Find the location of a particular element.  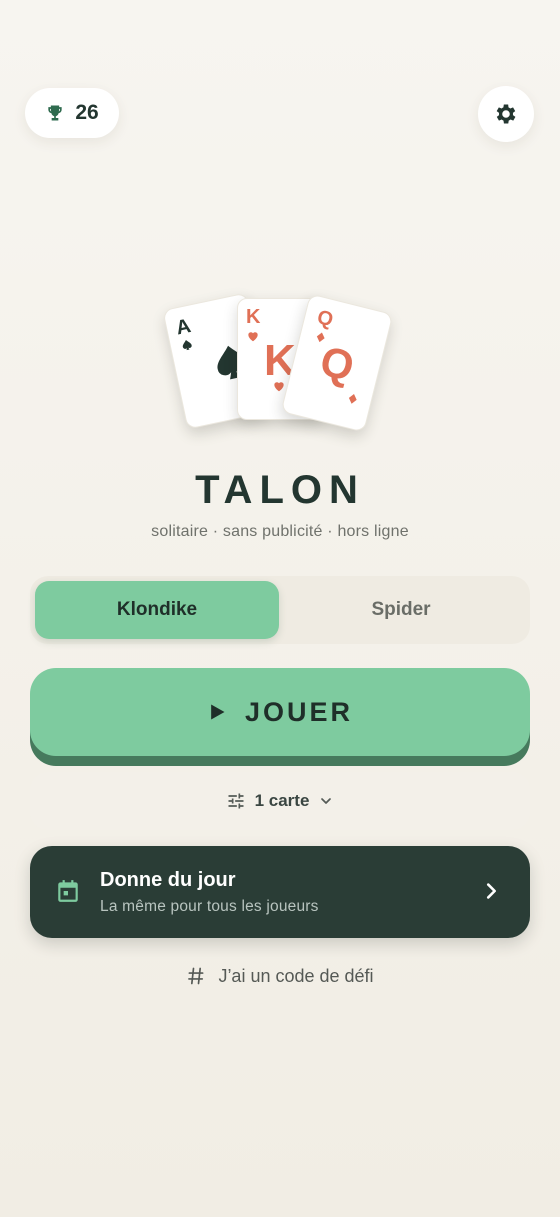

queen-rank-large: Q is located at coordinates (337, 363).